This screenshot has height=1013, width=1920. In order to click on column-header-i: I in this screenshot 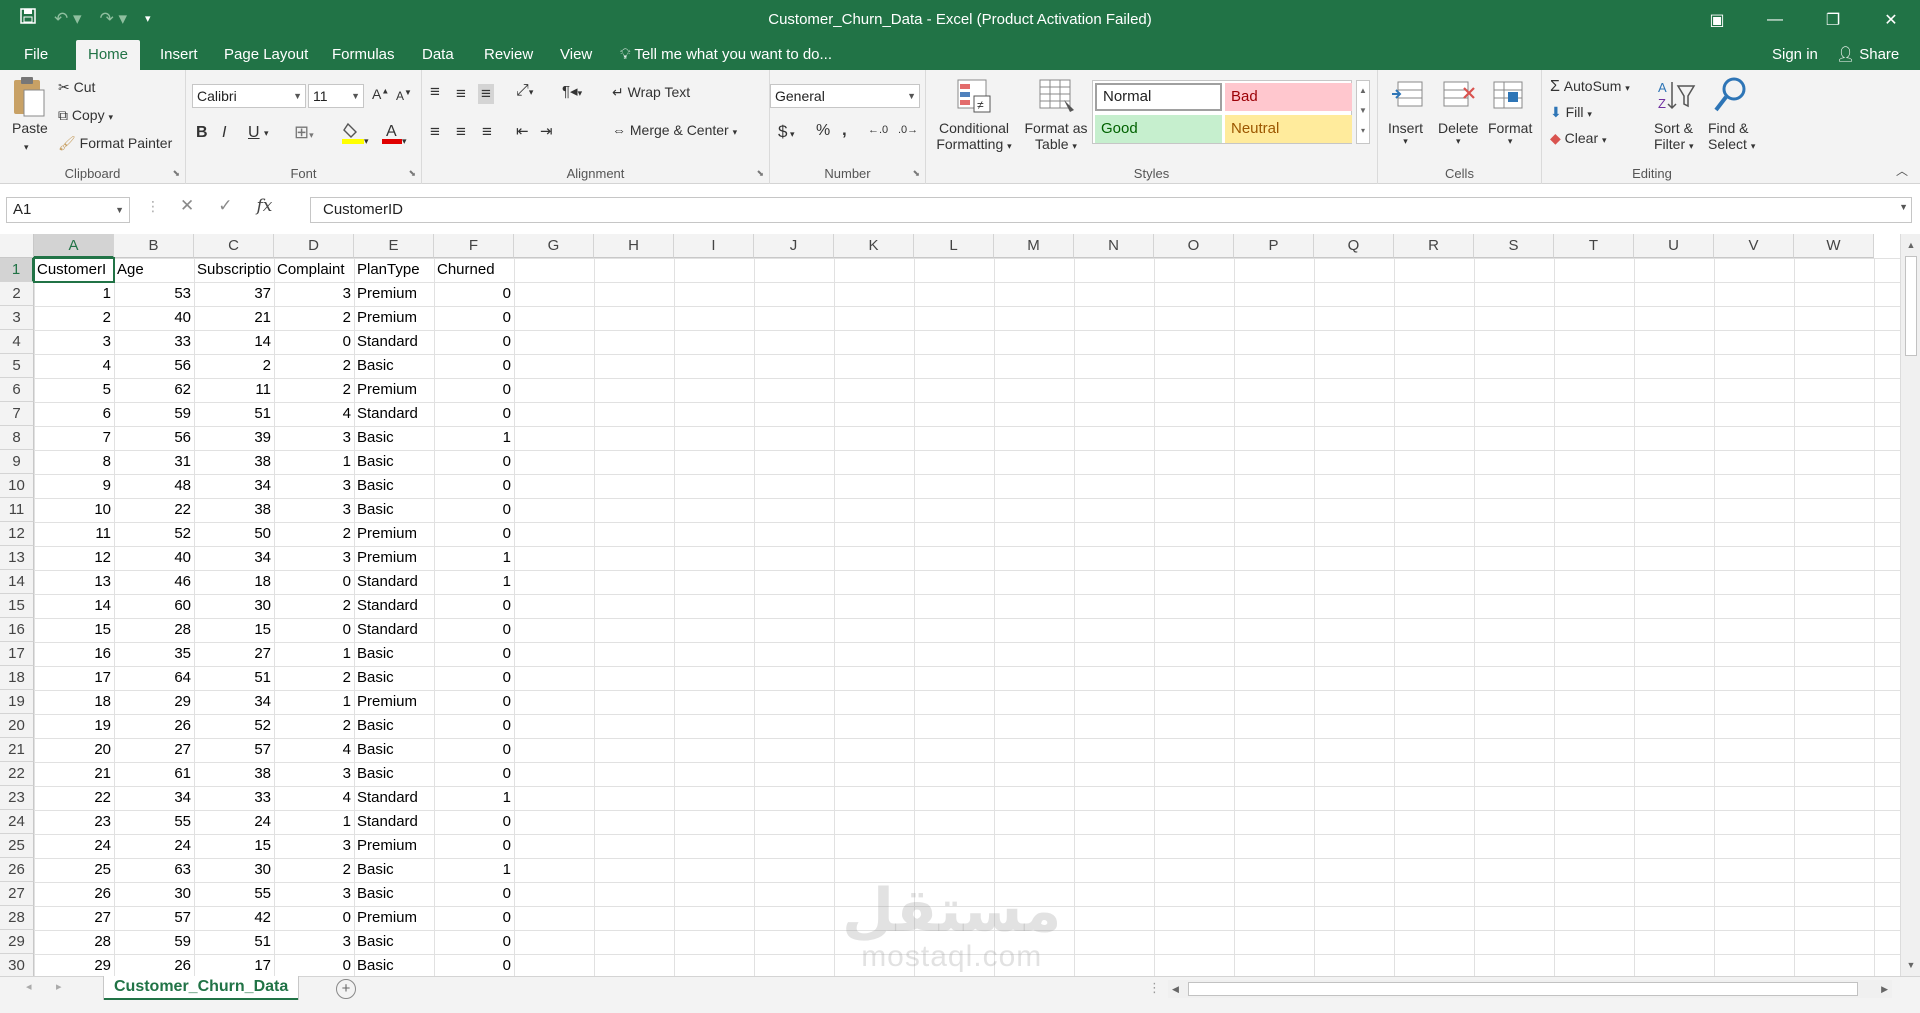, I will do `click(714, 246)`.